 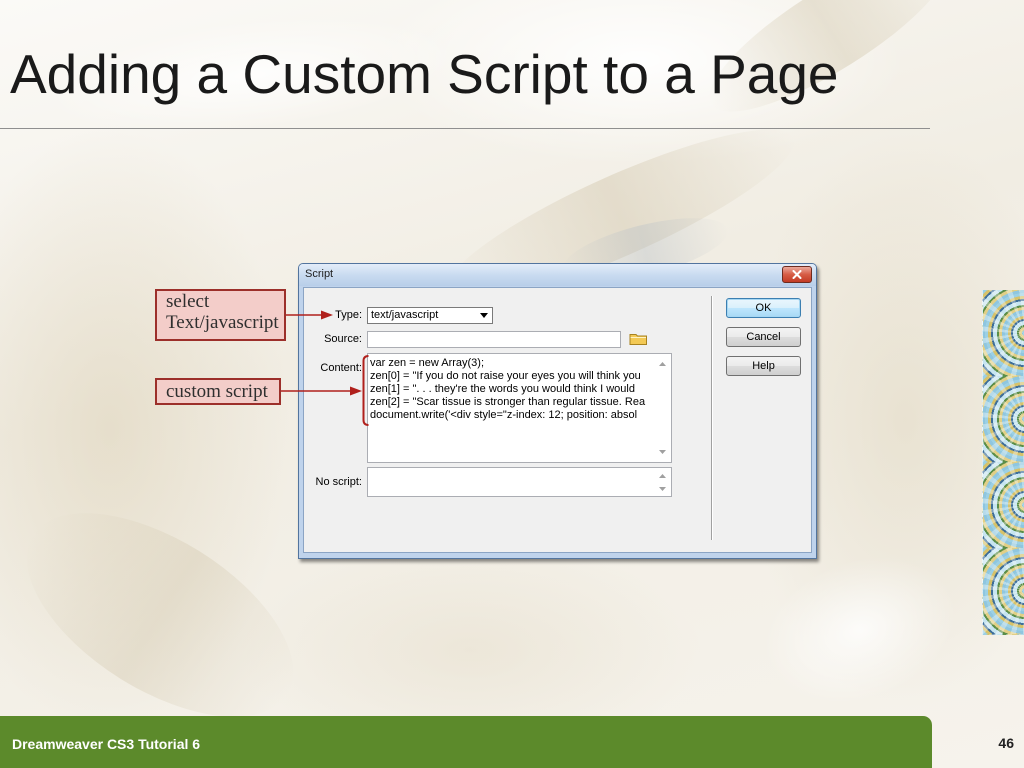 What do you see at coordinates (465, 128) in the screenshot?
I see `title-divider` at bounding box center [465, 128].